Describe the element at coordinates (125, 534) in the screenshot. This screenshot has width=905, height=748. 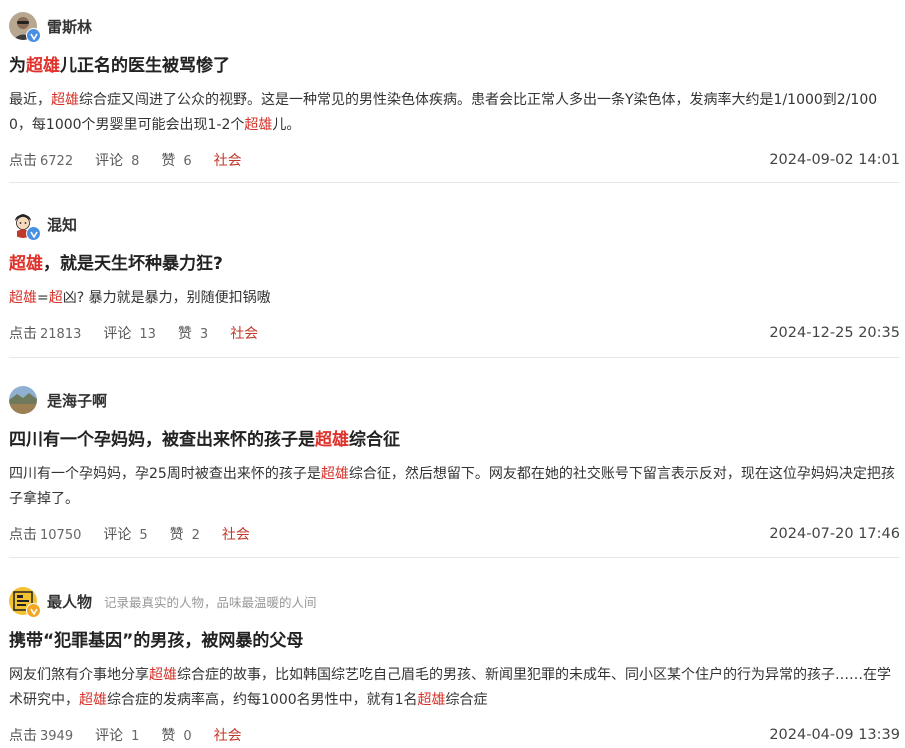
I see `comment-count: 评论 5` at that location.